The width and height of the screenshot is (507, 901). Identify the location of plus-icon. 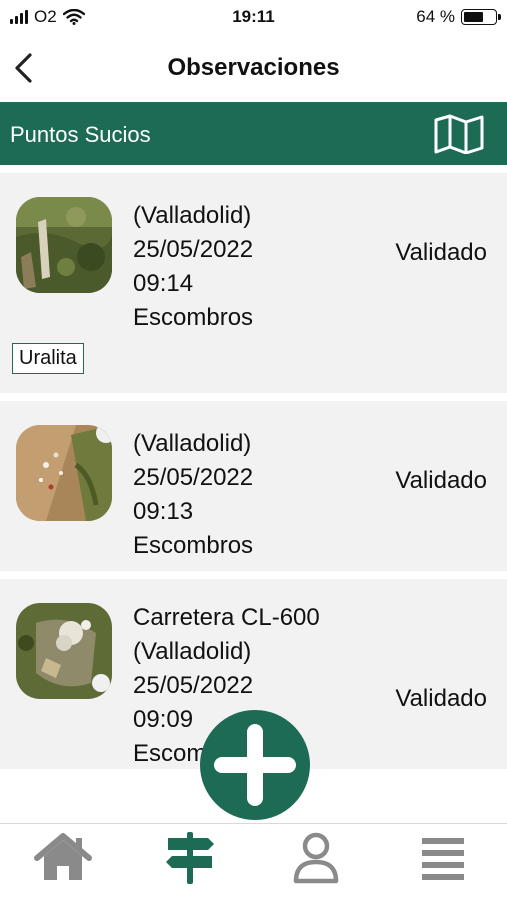
(255, 765).